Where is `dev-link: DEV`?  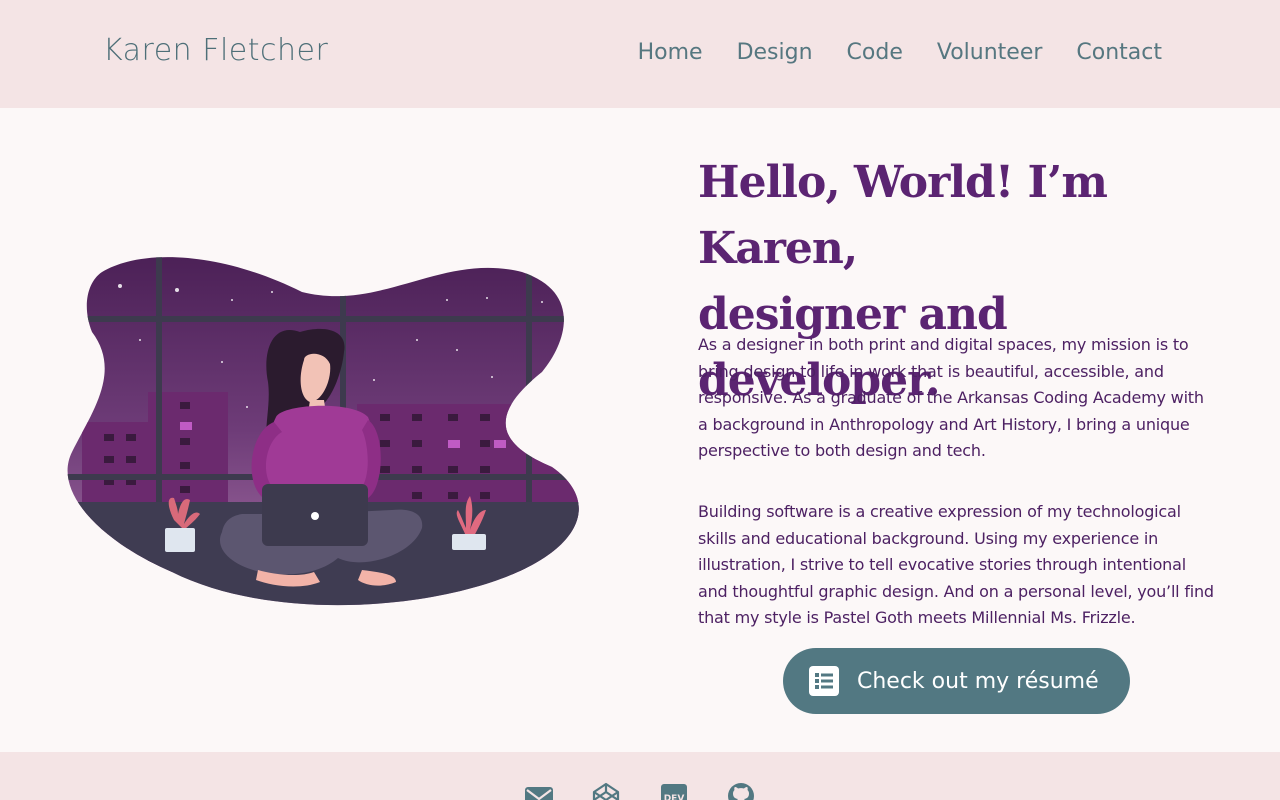 dev-link: DEV is located at coordinates (674, 790).